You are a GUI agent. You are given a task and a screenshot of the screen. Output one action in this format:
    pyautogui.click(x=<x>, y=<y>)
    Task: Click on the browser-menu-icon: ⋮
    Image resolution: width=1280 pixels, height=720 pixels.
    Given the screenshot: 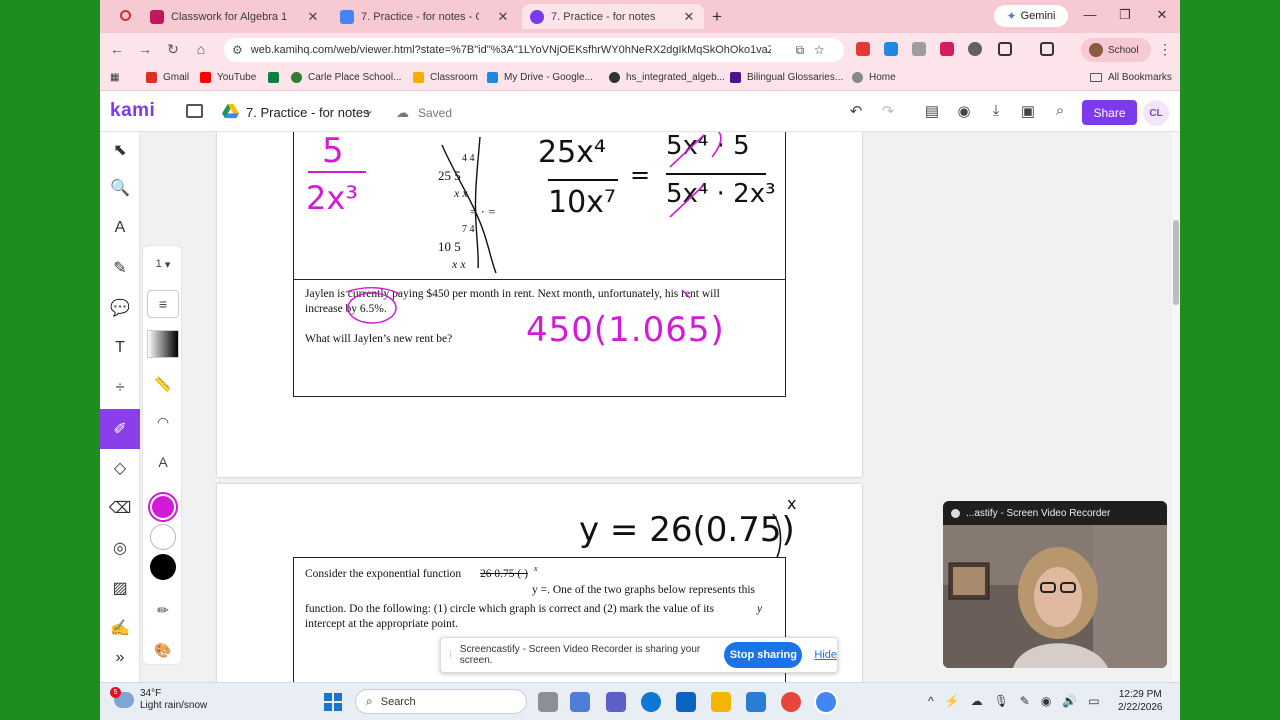 What is the action you would take?
    pyautogui.click(x=1165, y=49)
    